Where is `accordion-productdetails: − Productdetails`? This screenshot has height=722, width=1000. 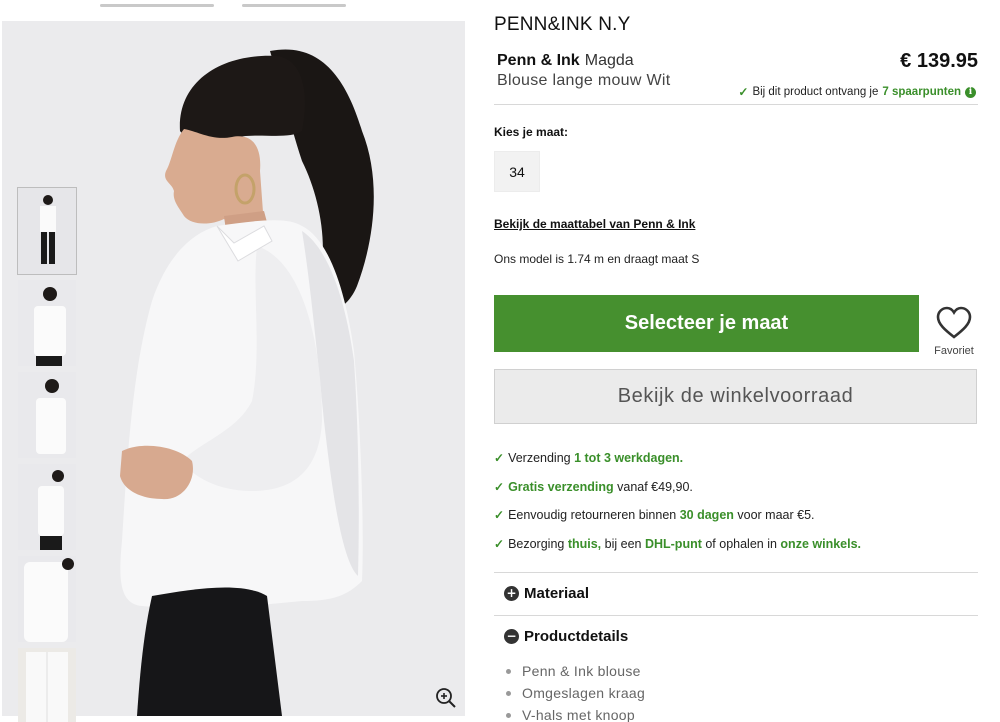
accordion-productdetails: − Productdetails is located at coordinates (736, 636).